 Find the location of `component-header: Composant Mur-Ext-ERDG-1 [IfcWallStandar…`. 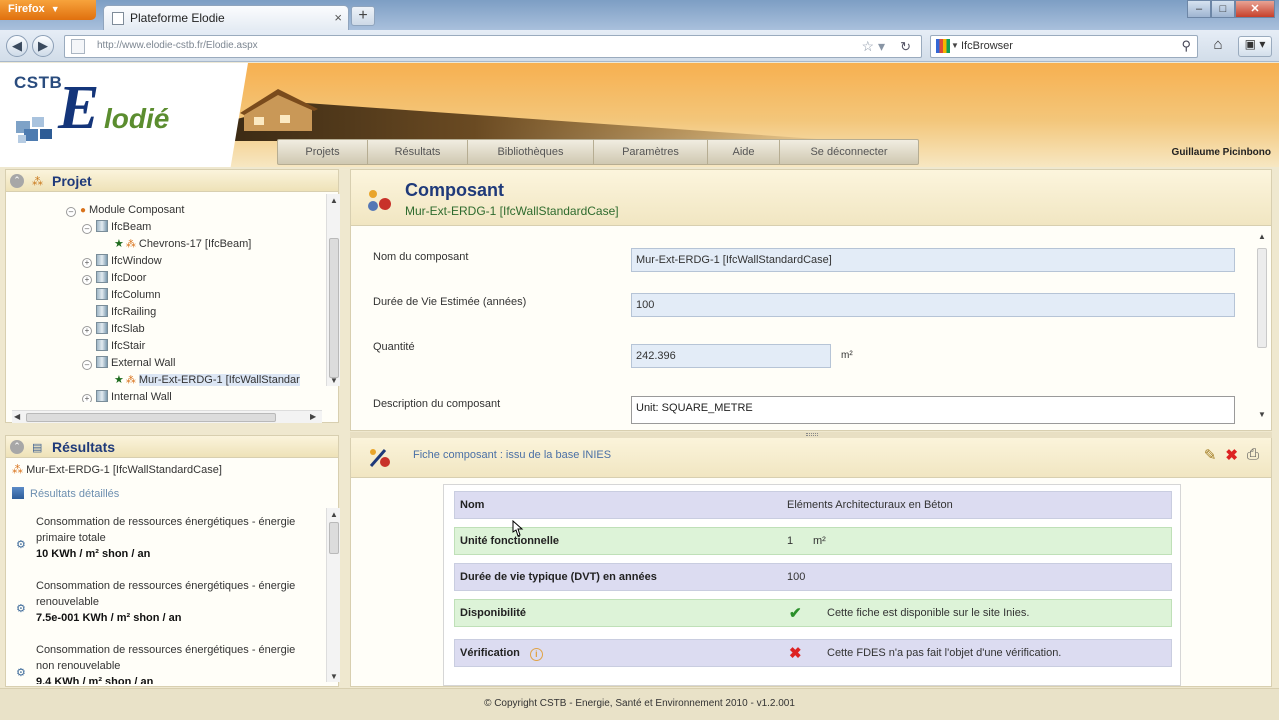

component-header: Composant Mur-Ext-ERDG-1 [IfcWallStandar… is located at coordinates (811, 198).